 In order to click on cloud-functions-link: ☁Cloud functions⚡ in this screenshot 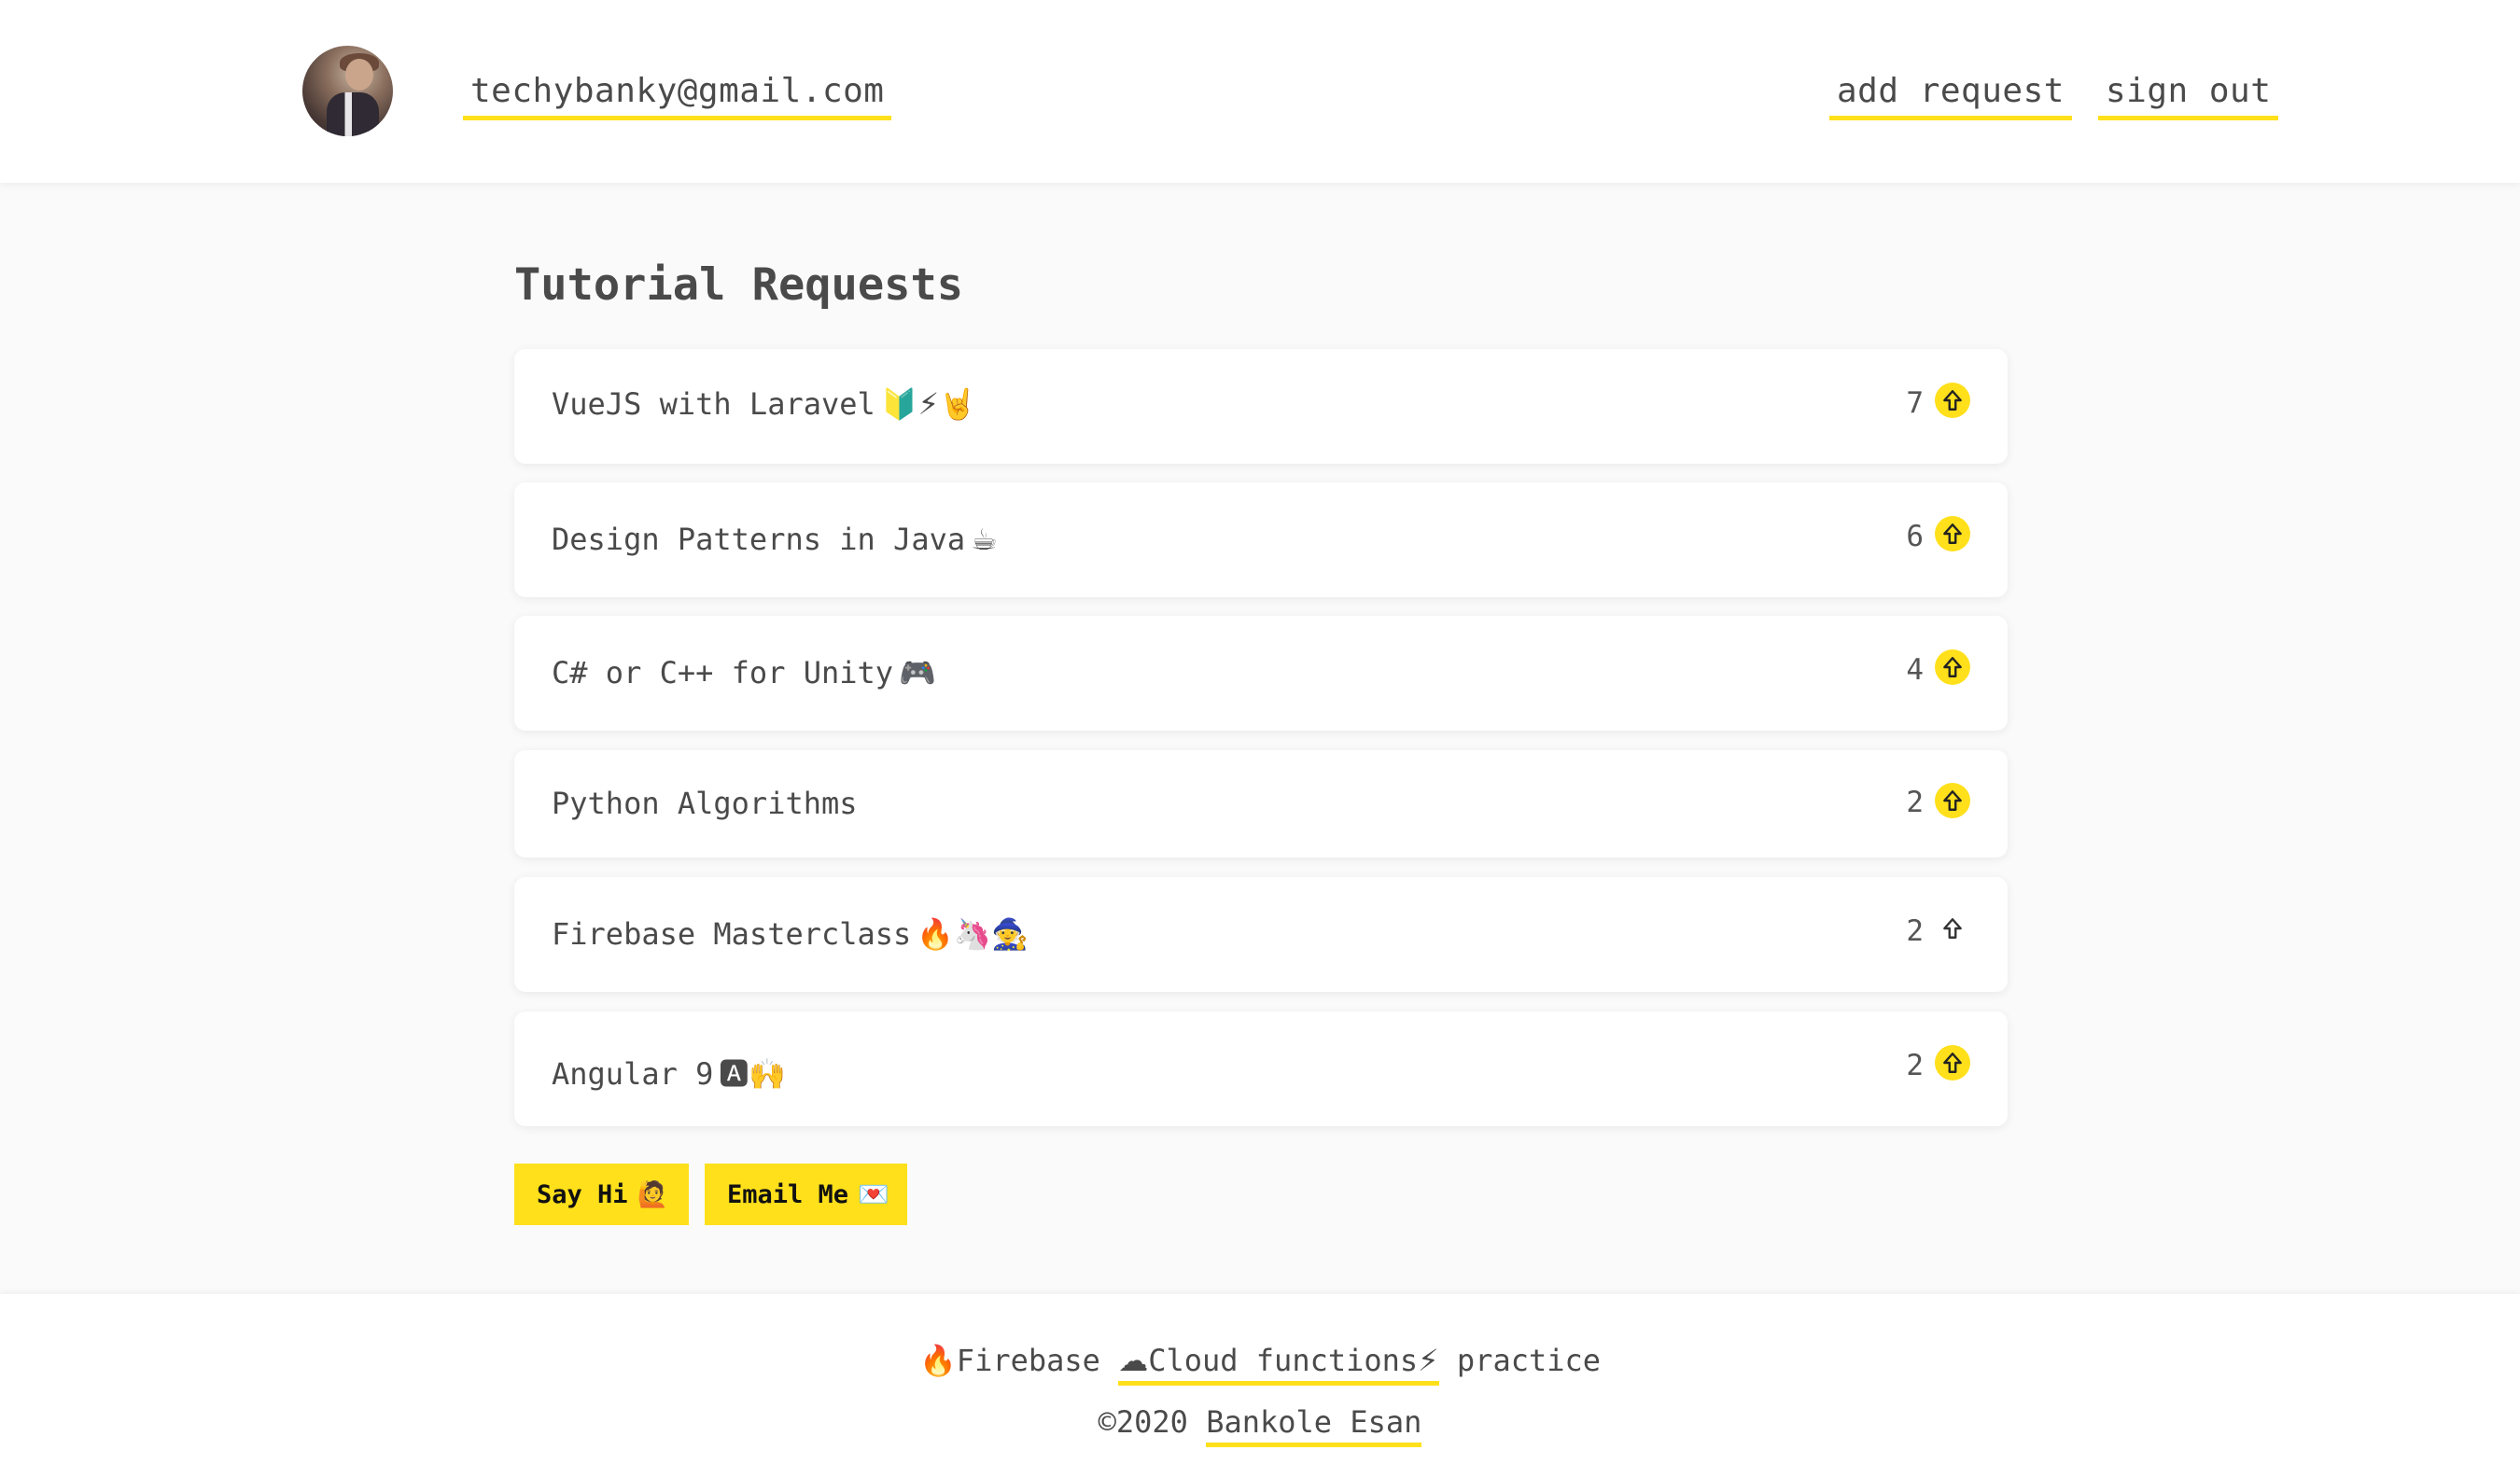, I will do `click(1278, 1364)`.